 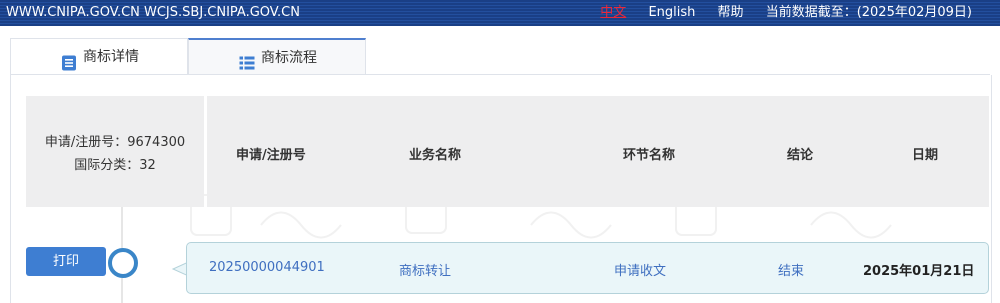 What do you see at coordinates (115, 142) in the screenshot?
I see `registration-number: 申请/注册号：9674300` at bounding box center [115, 142].